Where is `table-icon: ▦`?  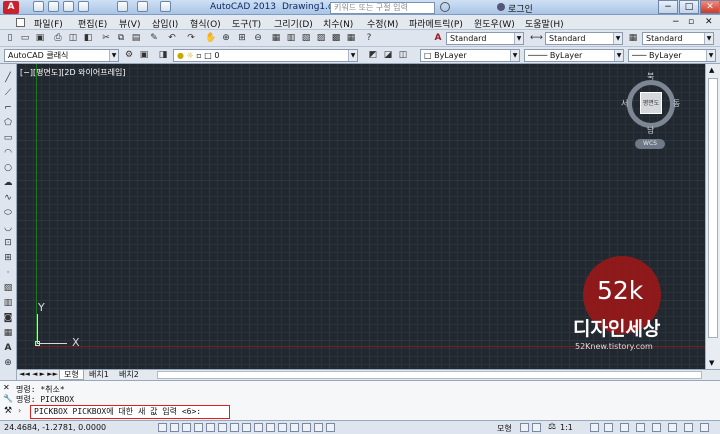
table-icon: ▦ is located at coordinates (8, 333).